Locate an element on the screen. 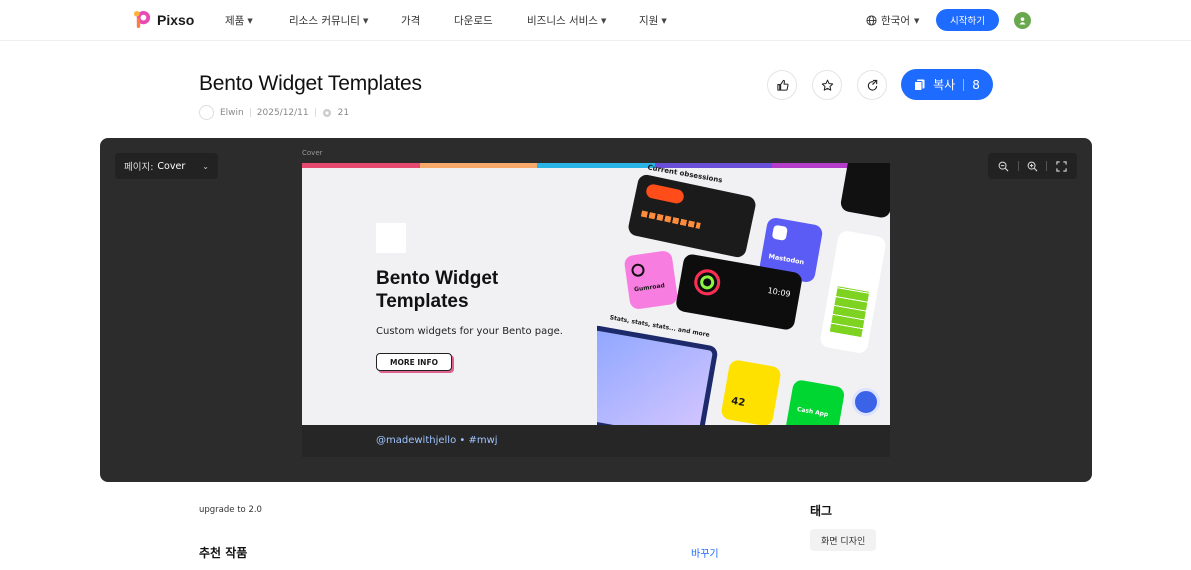  nav-item-pricing: 가격 is located at coordinates (410, 20).